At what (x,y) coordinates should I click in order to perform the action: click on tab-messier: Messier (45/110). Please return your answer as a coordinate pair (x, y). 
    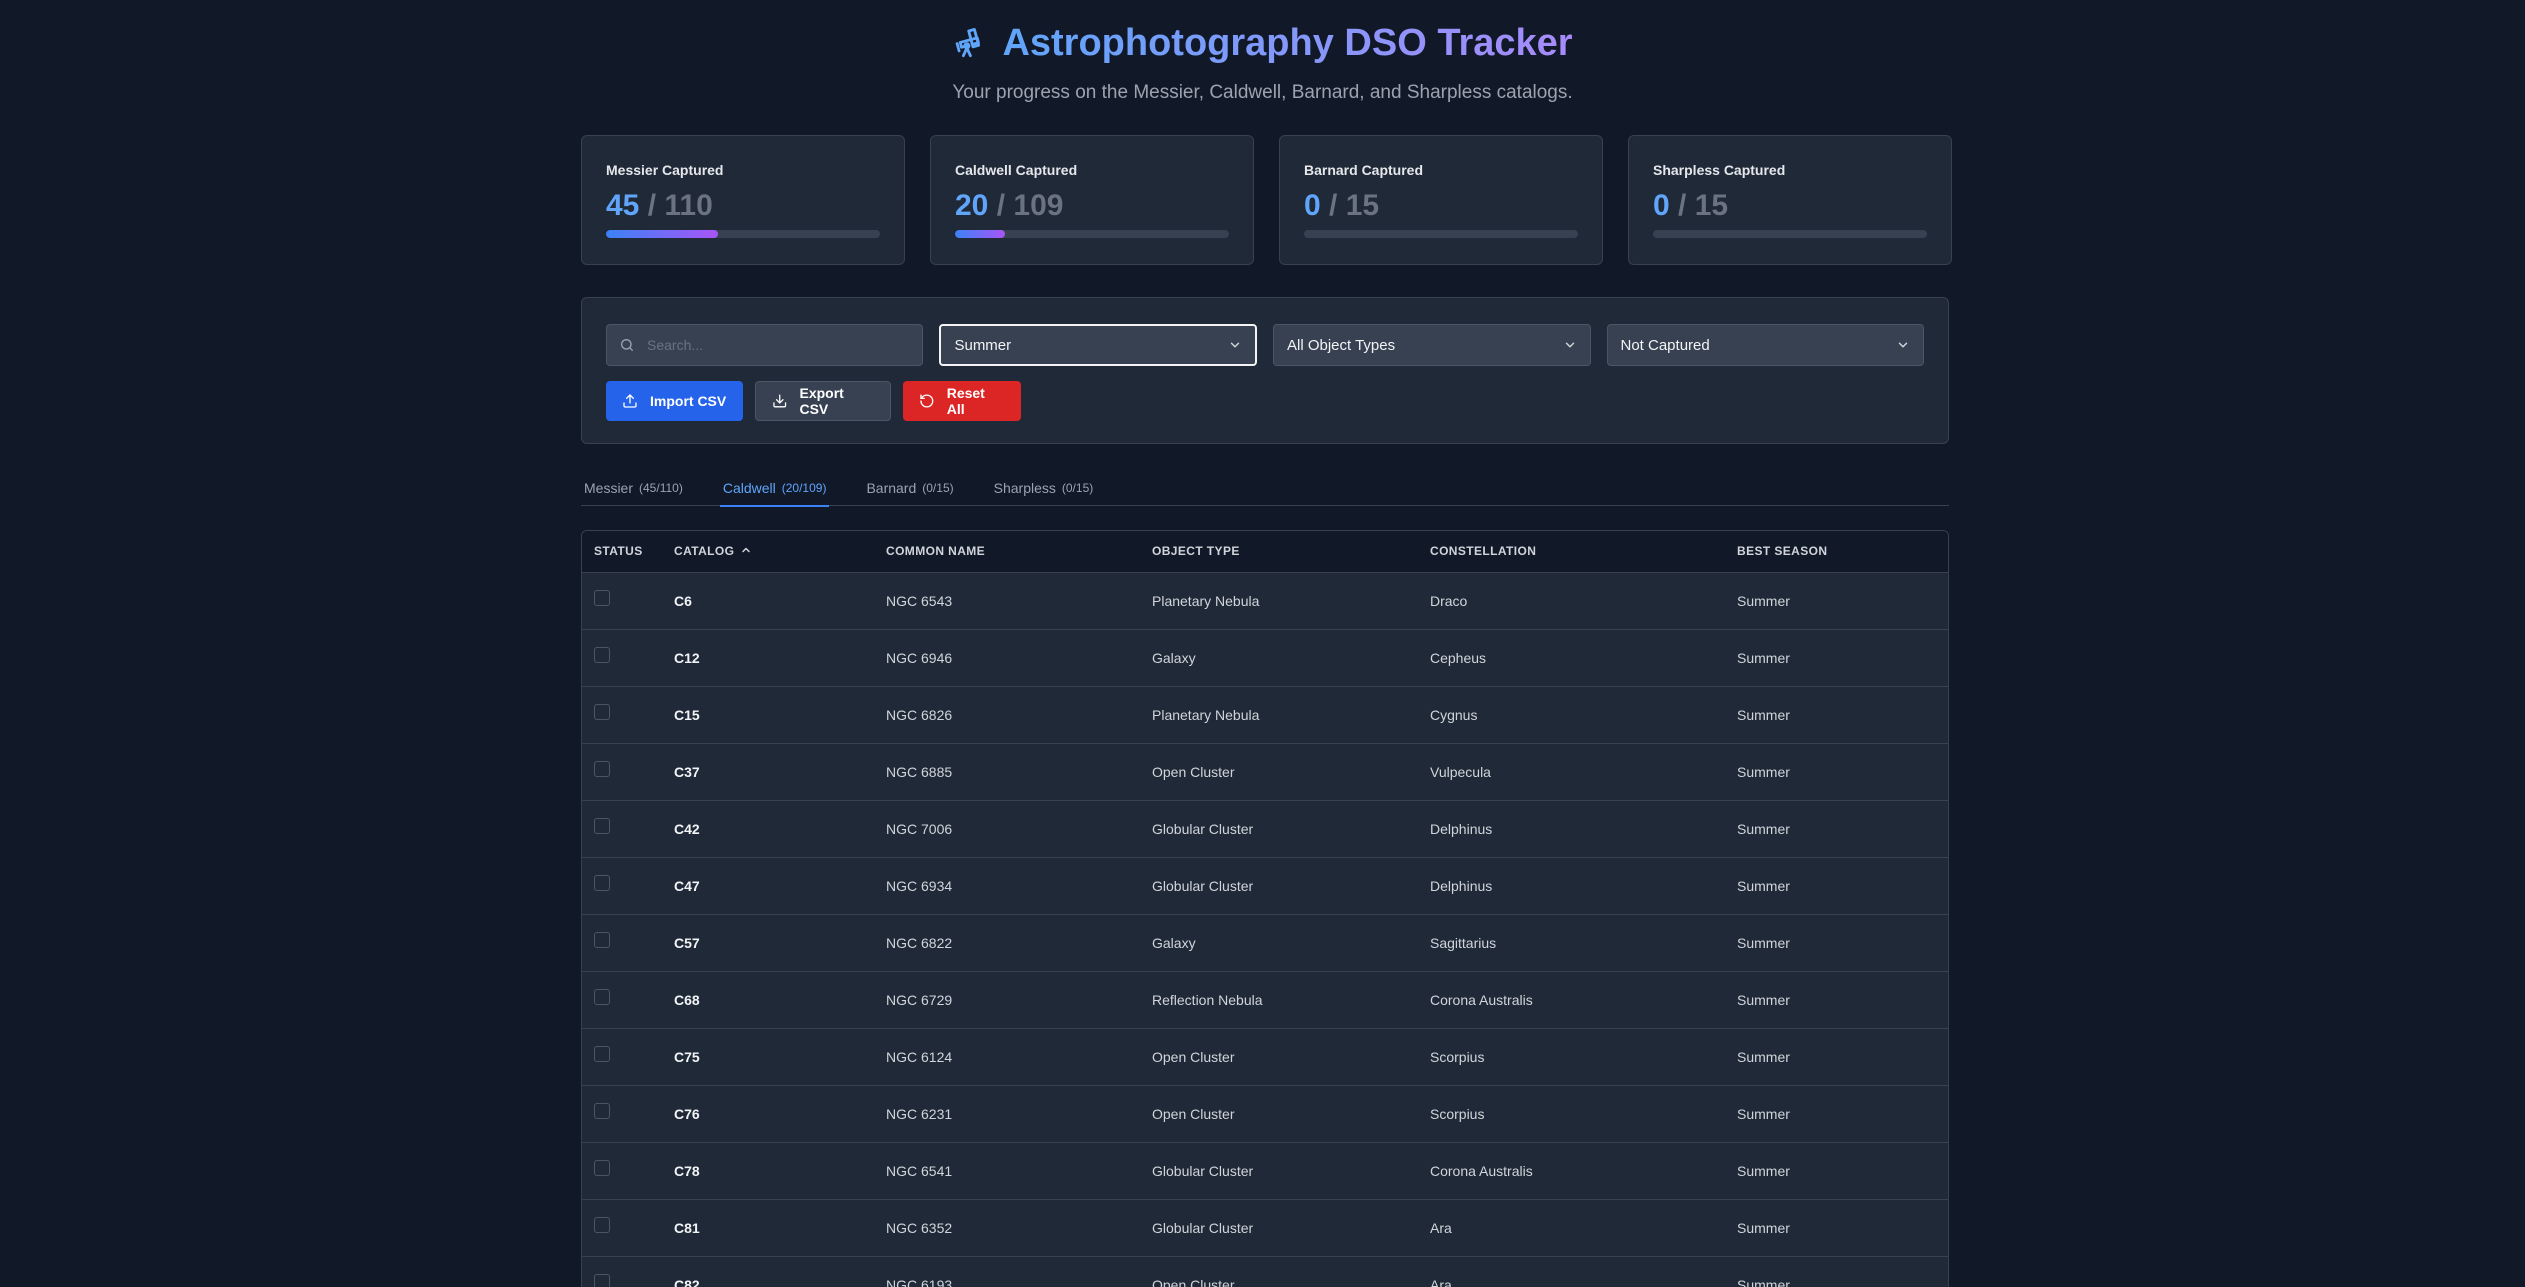
    Looking at the image, I should click on (633, 487).